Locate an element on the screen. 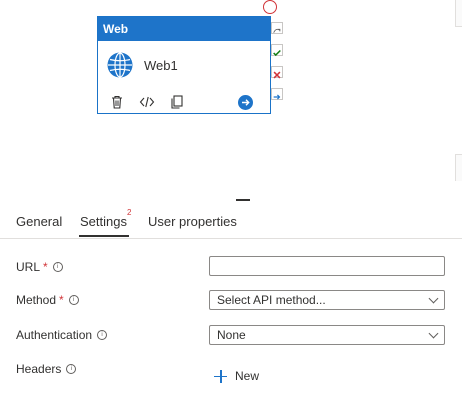  authentication-label-text: Authentication is located at coordinates (54, 335).